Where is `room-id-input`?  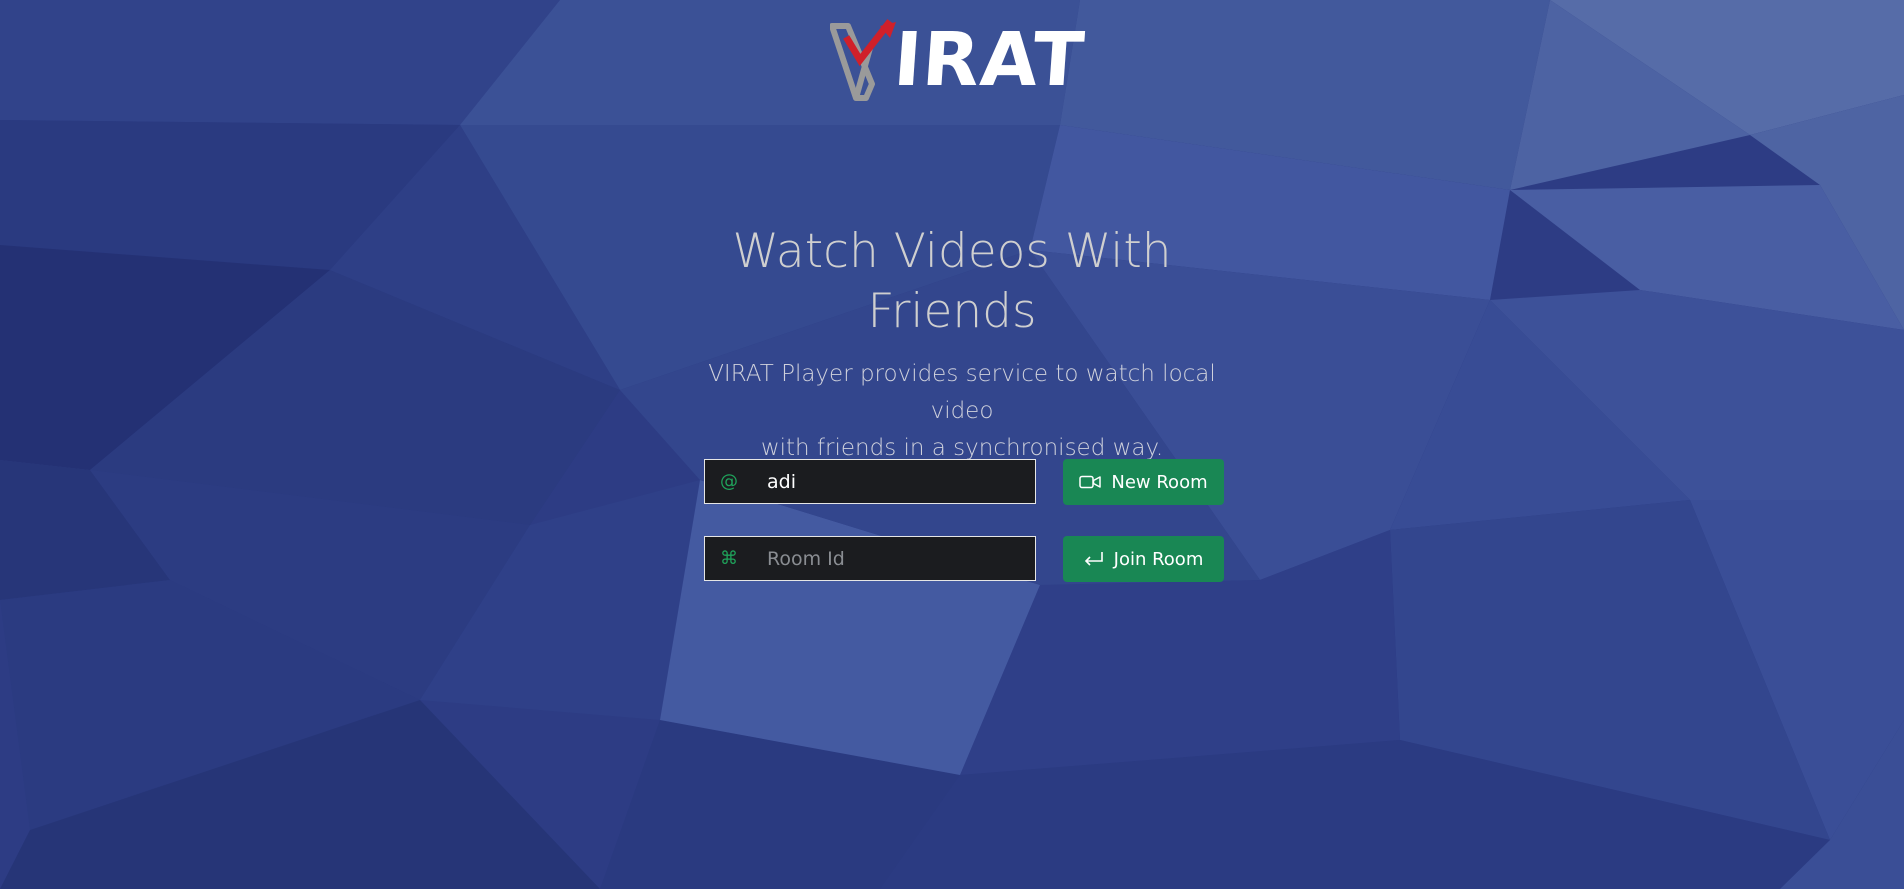
room-id-input is located at coordinates (898, 558).